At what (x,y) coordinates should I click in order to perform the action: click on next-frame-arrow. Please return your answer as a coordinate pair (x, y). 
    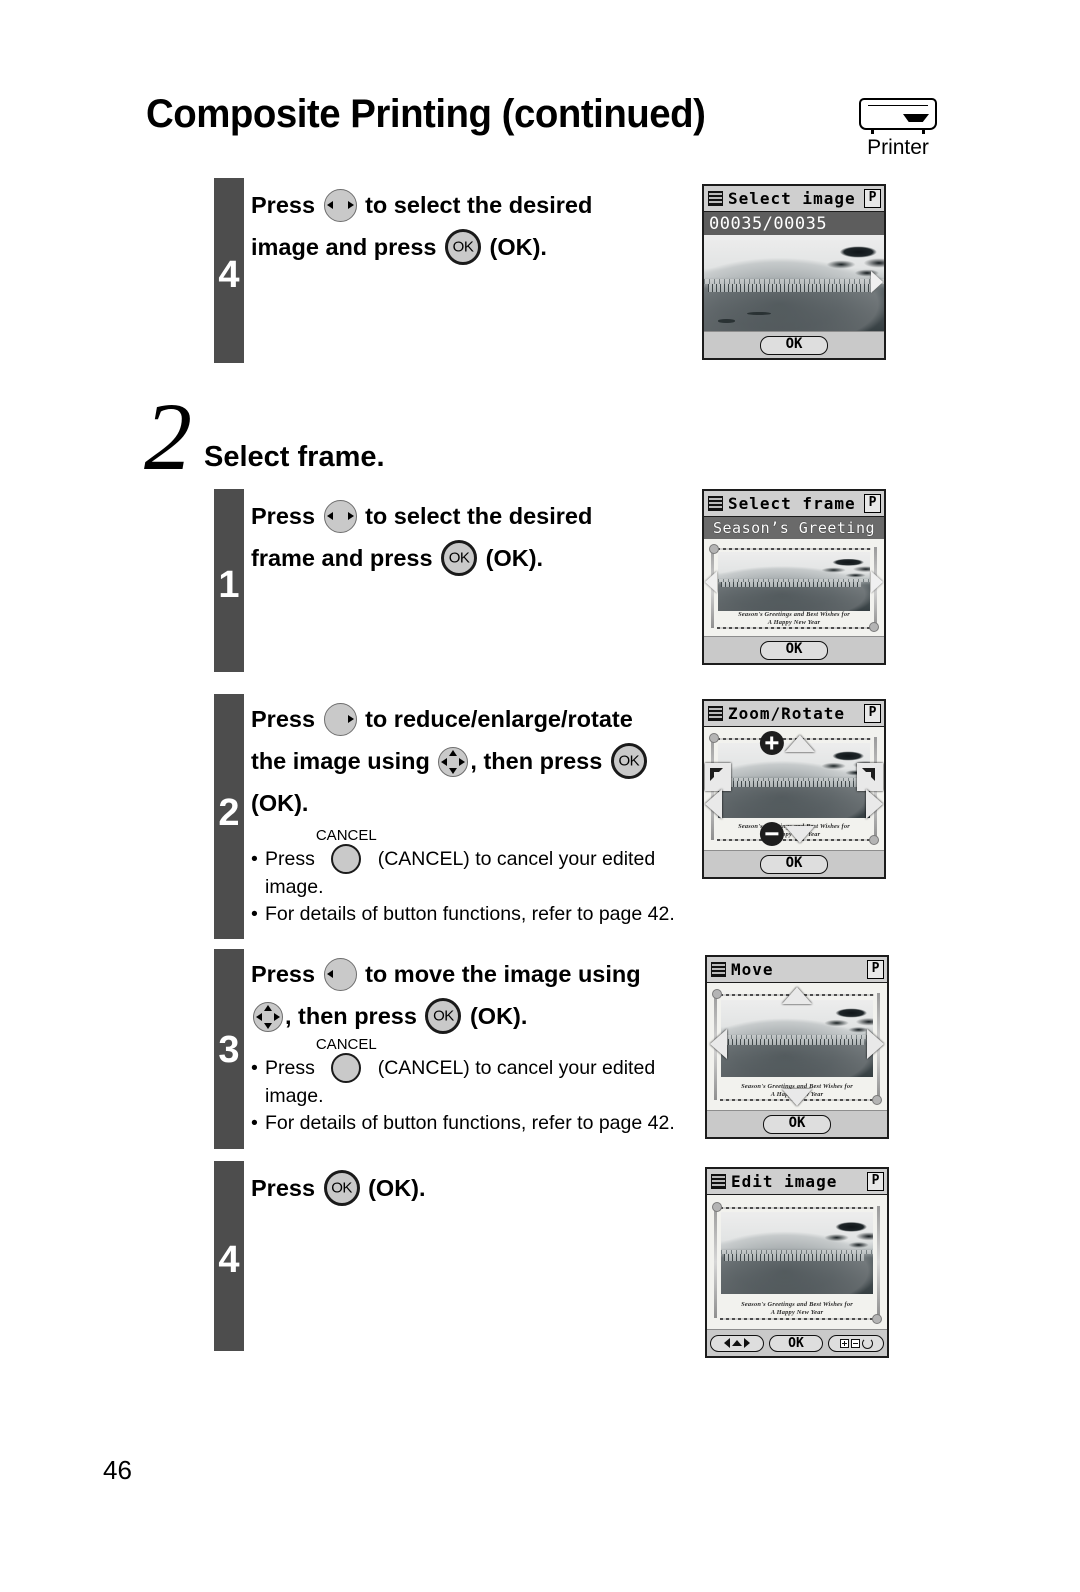
    Looking at the image, I should click on (877, 582).